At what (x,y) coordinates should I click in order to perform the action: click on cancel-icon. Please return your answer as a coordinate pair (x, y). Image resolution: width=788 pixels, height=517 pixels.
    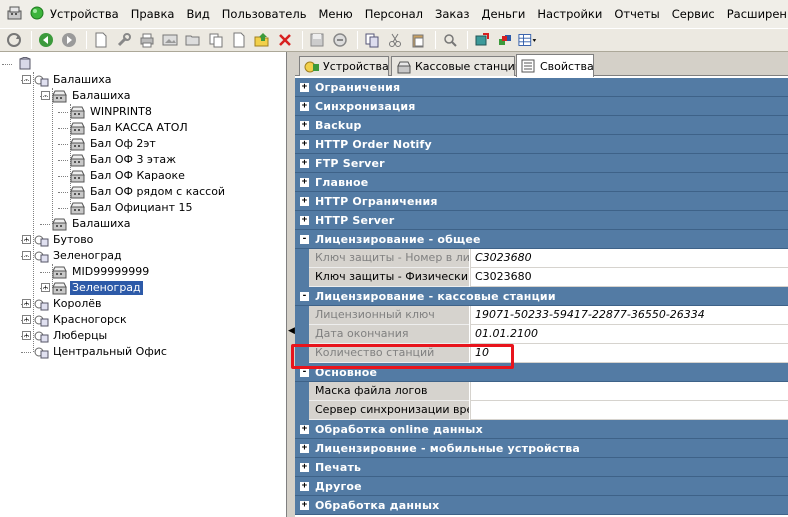
    Looking at the image, I should click on (340, 40).